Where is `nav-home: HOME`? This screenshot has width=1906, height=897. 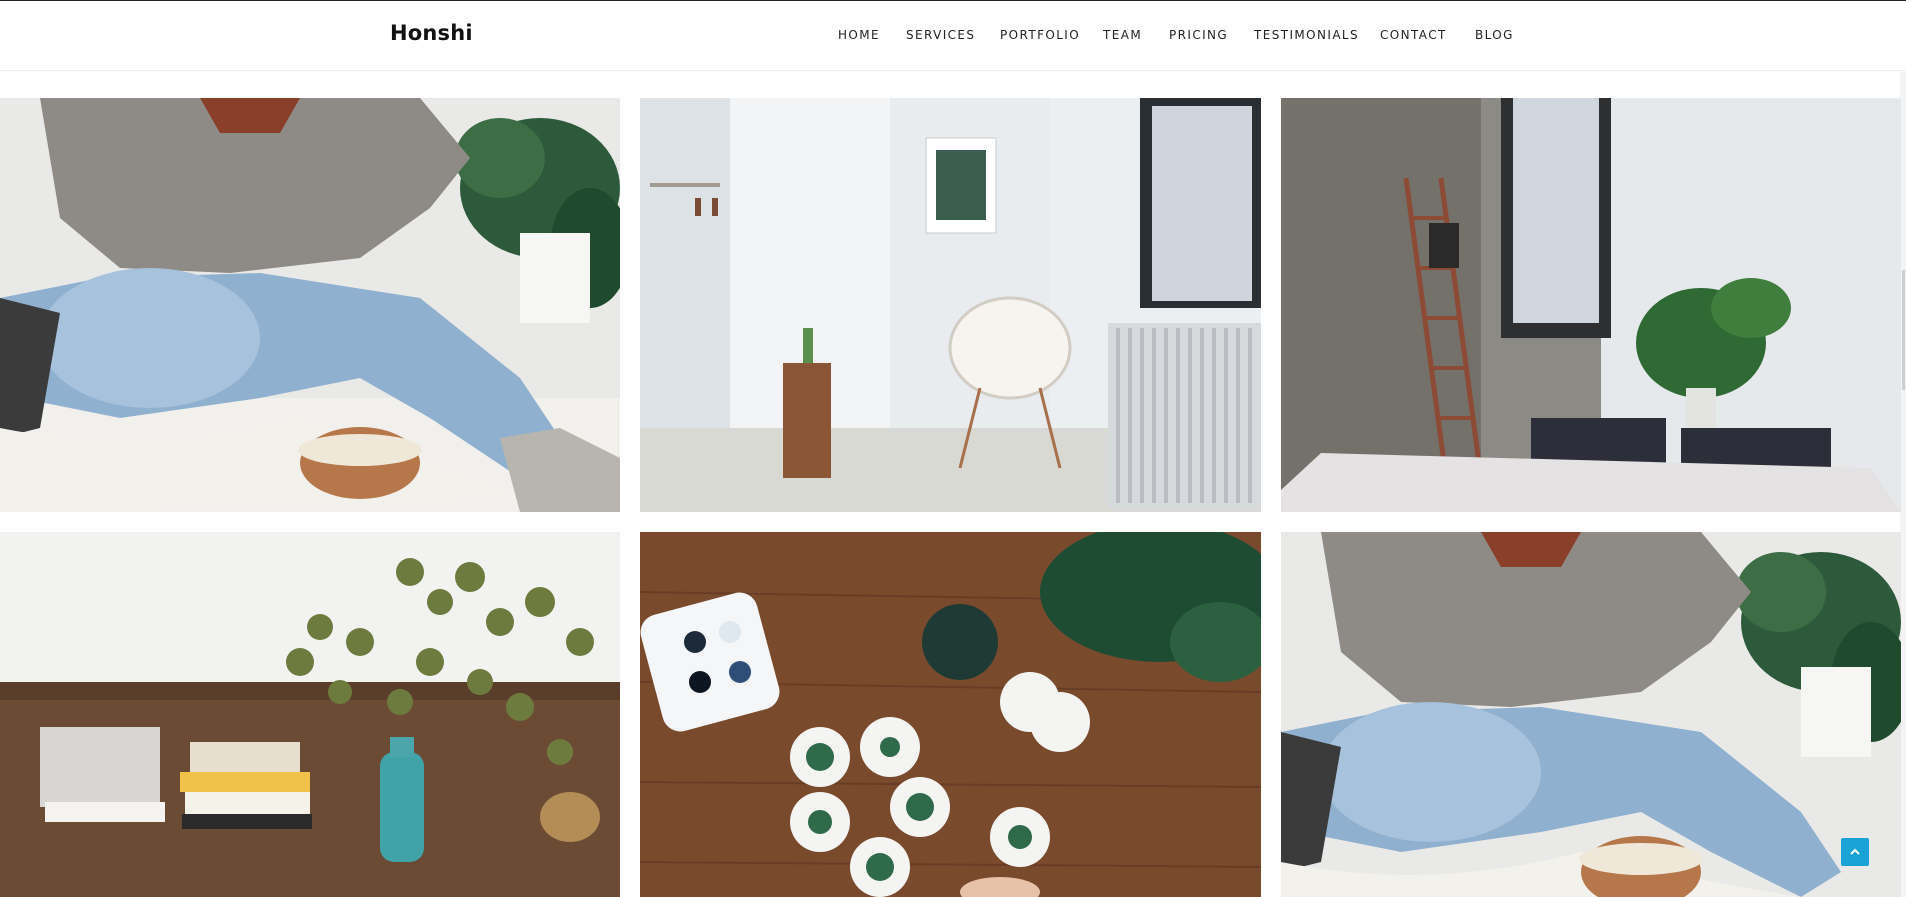 nav-home: HOME is located at coordinates (859, 35).